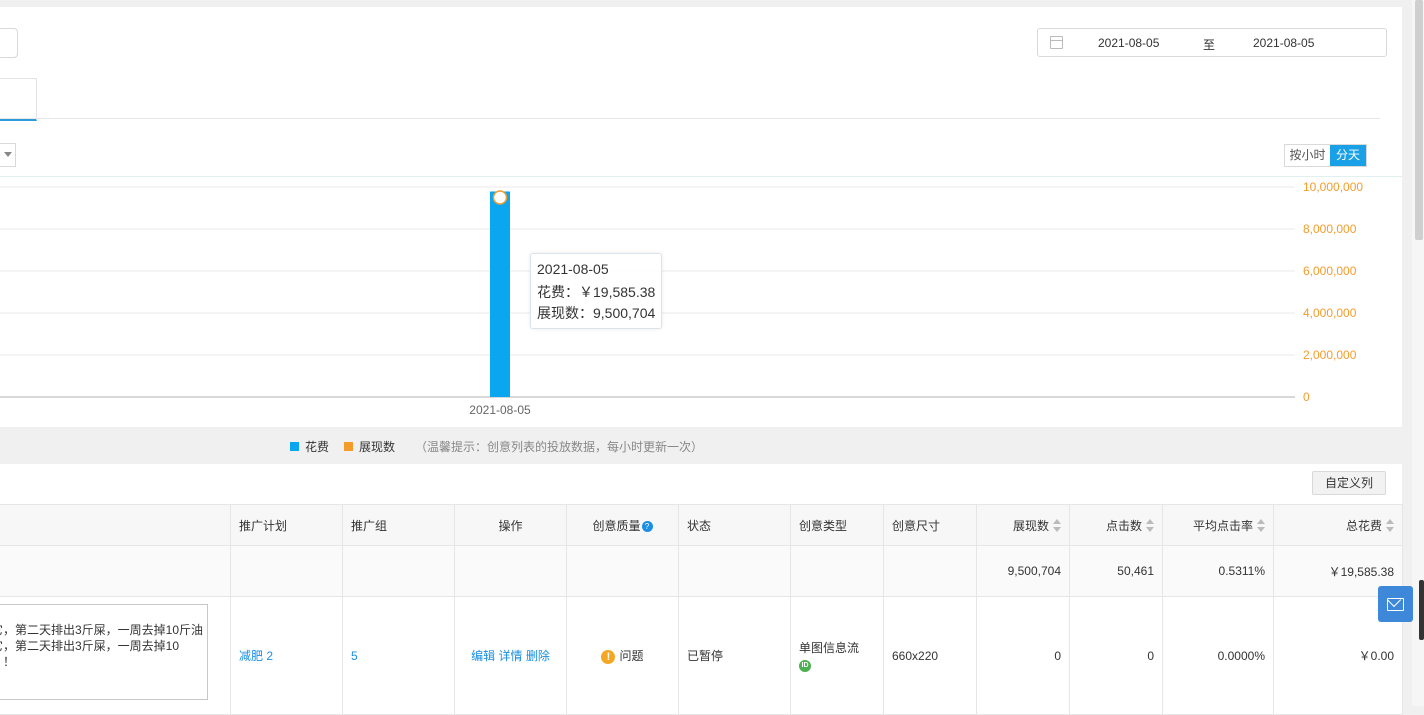  Describe the element at coordinates (1330, 313) in the screenshot. I see `right-axis-tick-label: 4,000,000` at that location.